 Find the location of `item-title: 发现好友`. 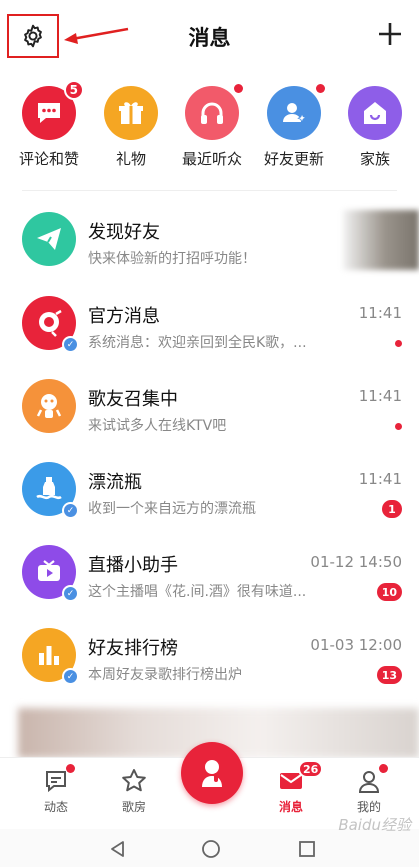

item-title: 发现好友 is located at coordinates (124, 232).